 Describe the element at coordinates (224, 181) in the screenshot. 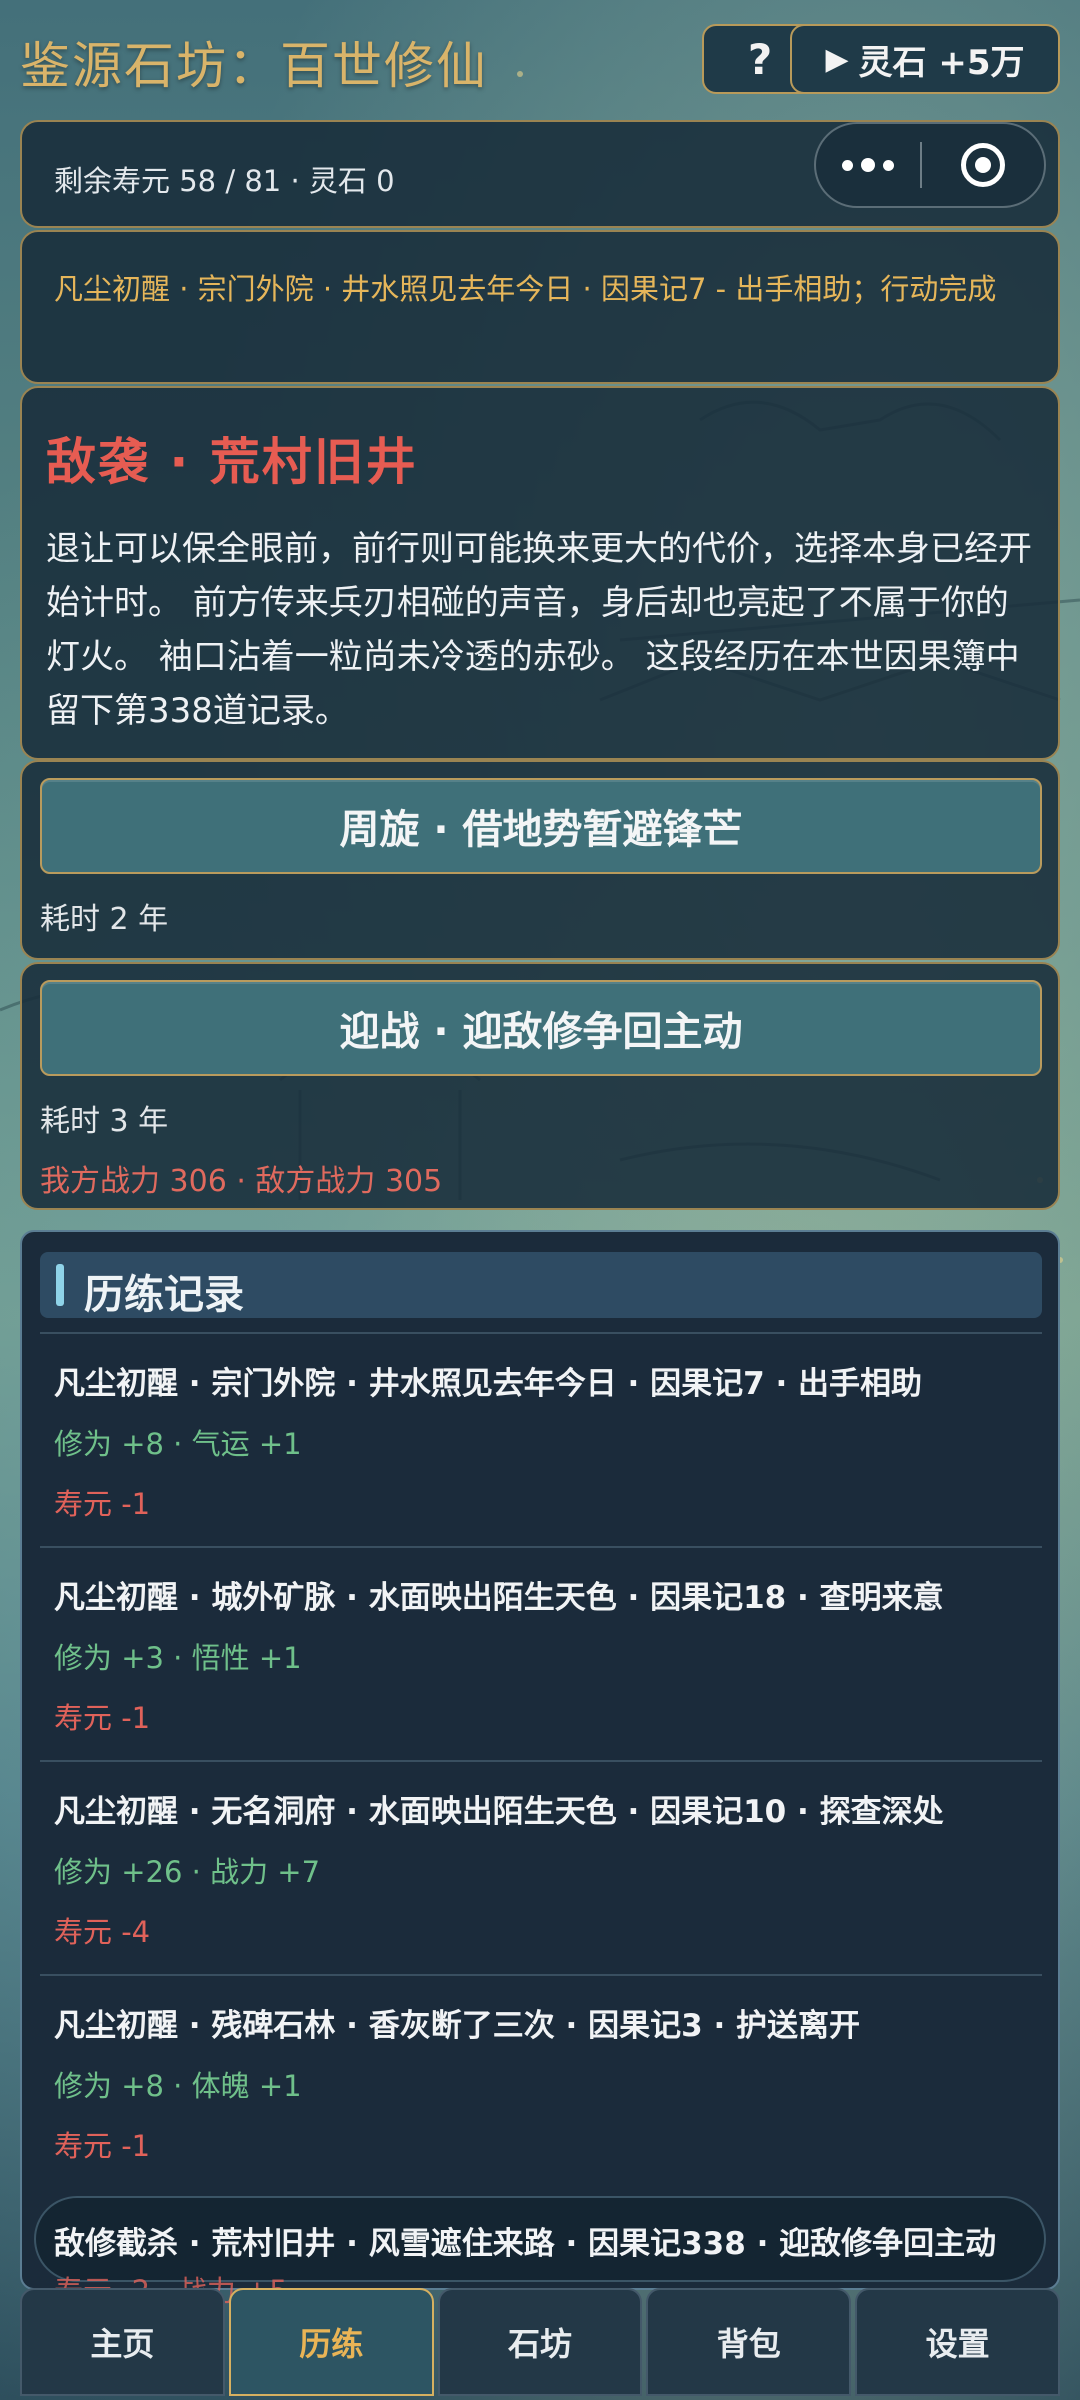

I see `lifespan-stones-status: 剩余寿元 58 / 81 · 灵石 0` at that location.